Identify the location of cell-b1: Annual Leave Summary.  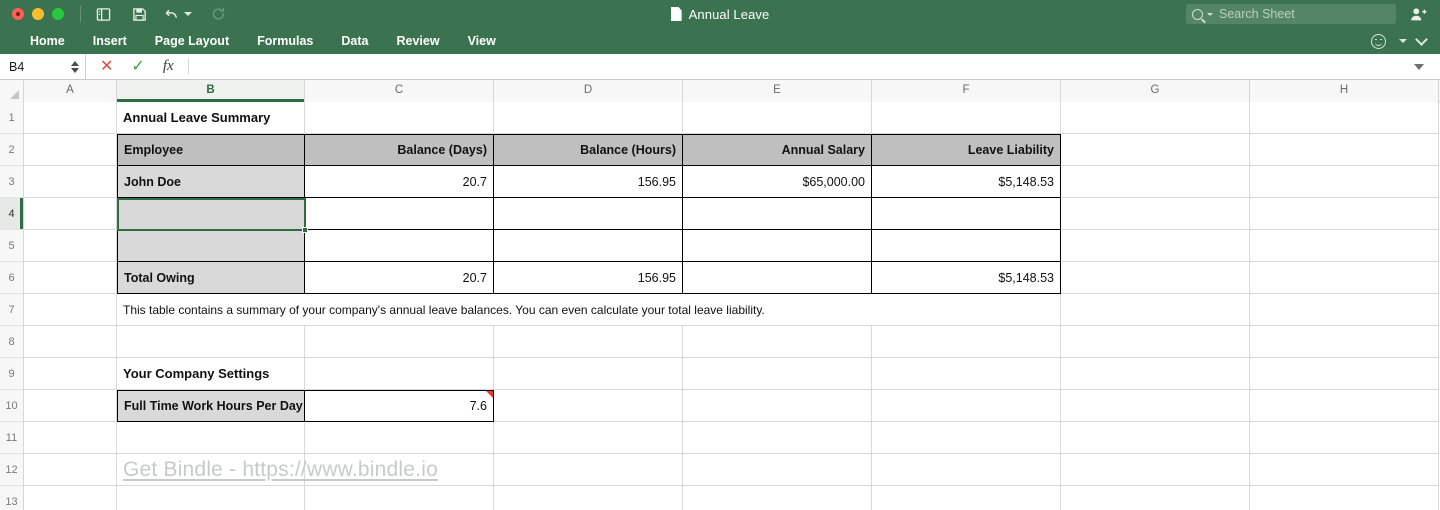
(211, 118).